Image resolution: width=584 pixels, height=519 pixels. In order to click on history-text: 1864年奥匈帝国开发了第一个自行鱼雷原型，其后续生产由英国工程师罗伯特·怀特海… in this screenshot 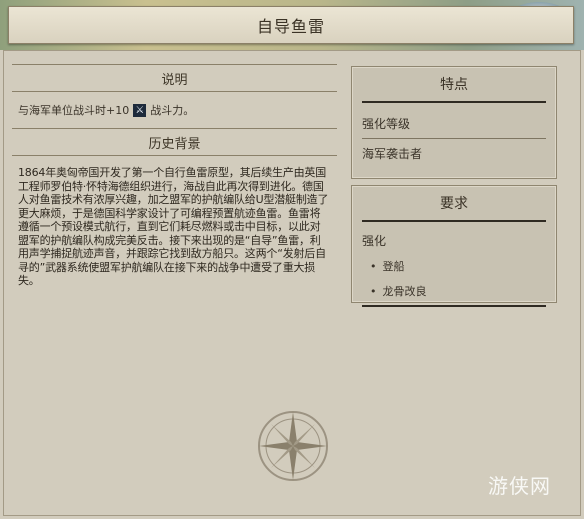, I will do `click(173, 226)`.